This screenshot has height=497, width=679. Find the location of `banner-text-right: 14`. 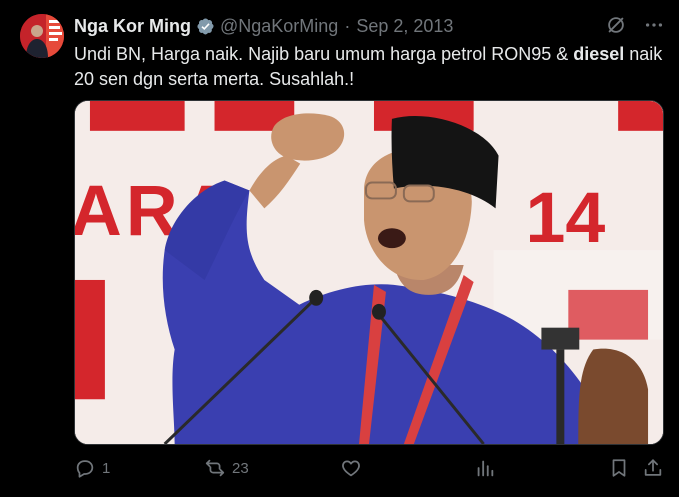

banner-text-right: 14 is located at coordinates (565, 218).